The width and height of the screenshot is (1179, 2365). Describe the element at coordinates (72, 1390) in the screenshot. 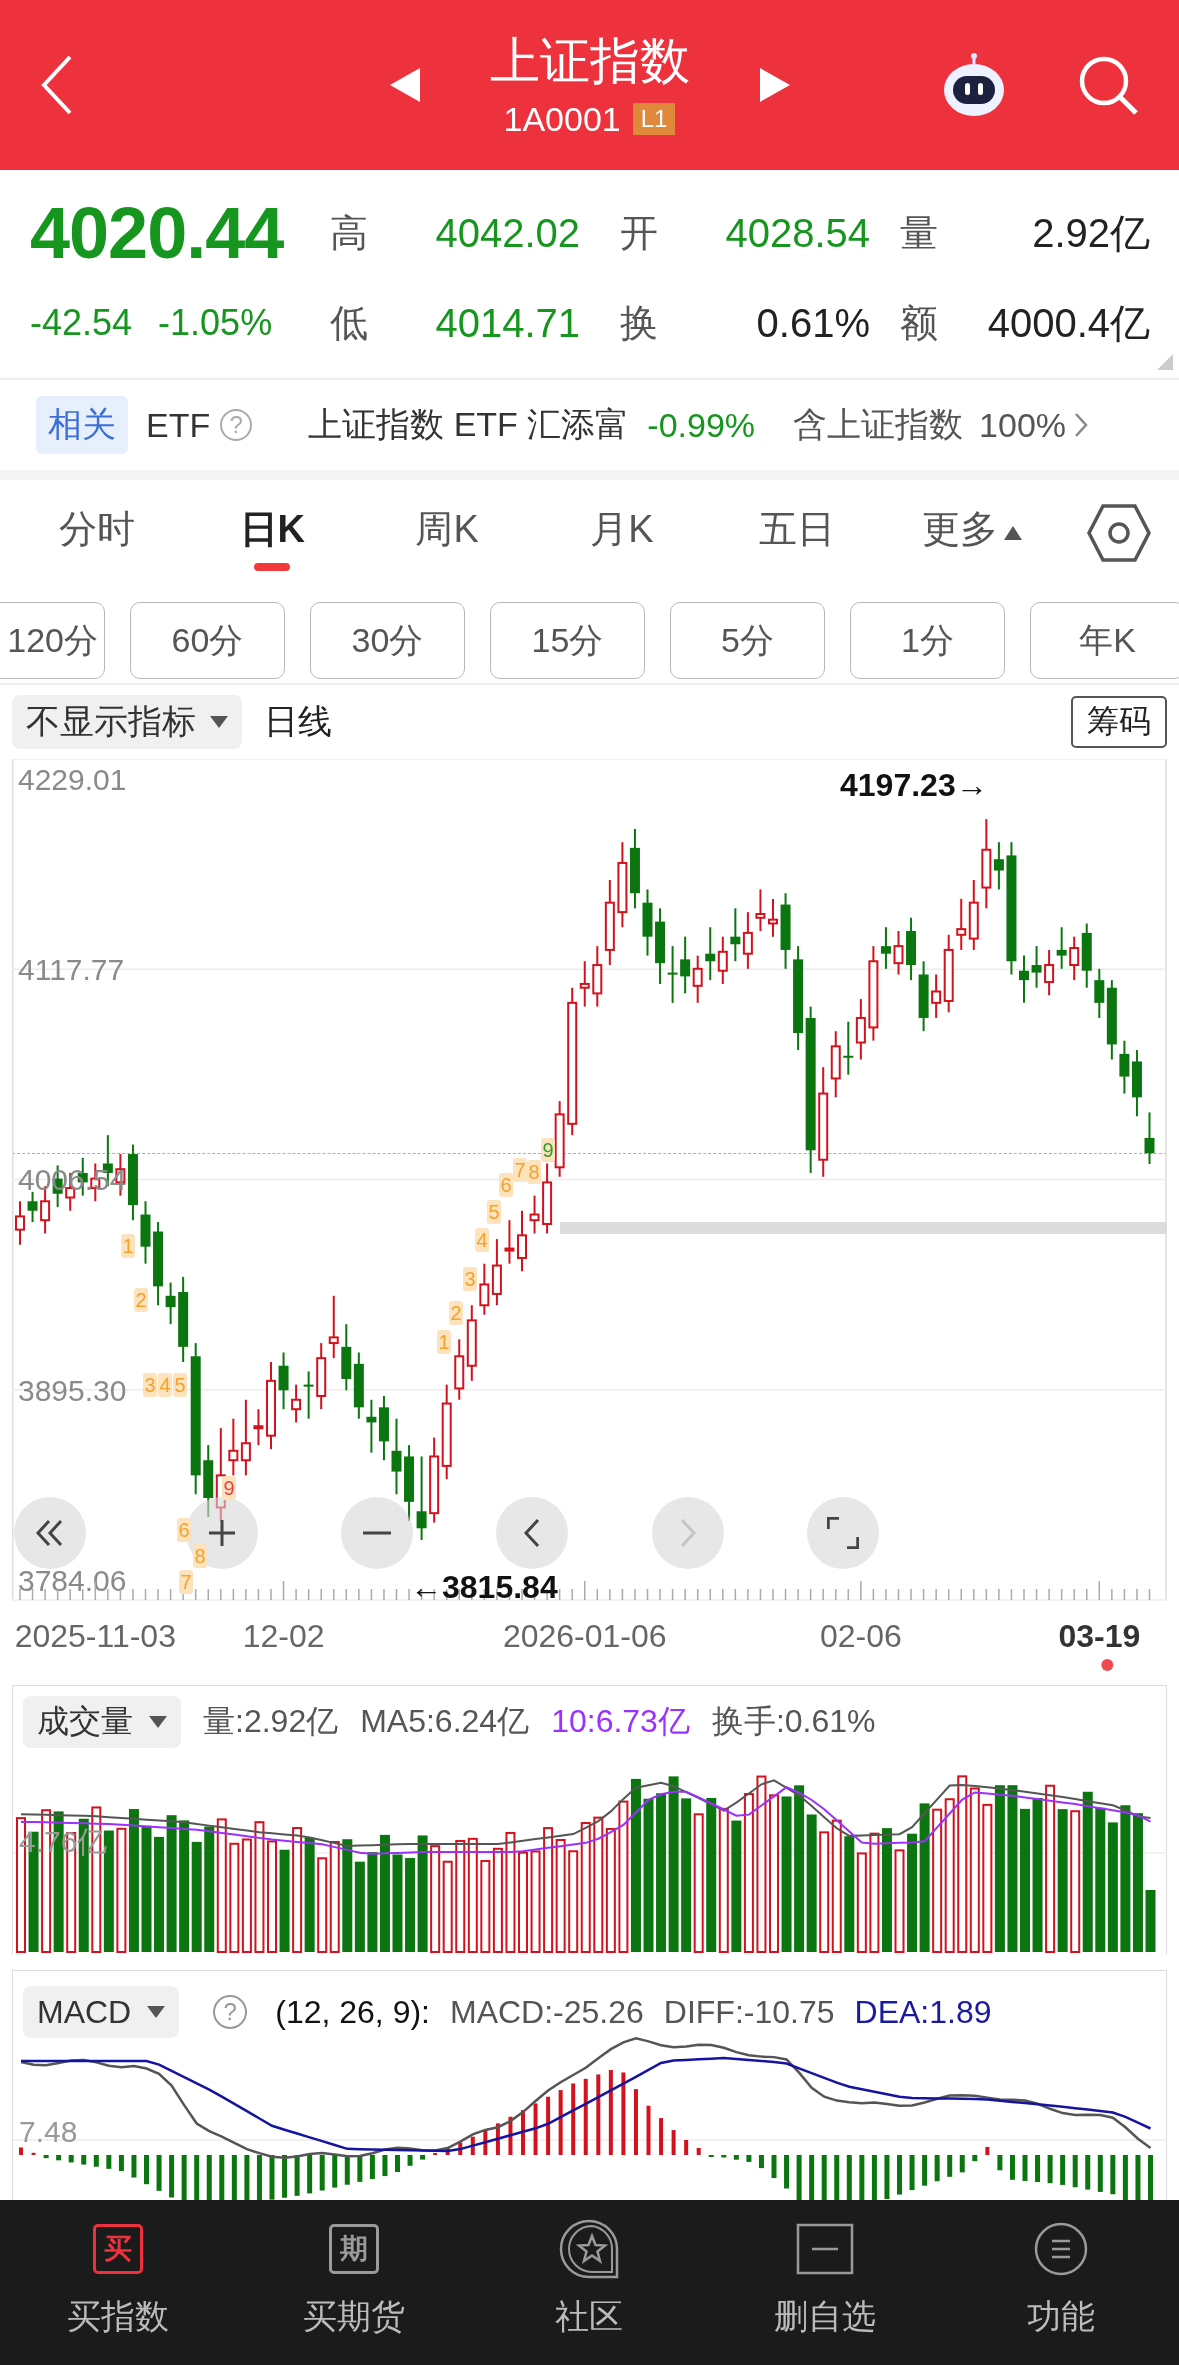

I see `price-axis-label: 3895.30` at that location.